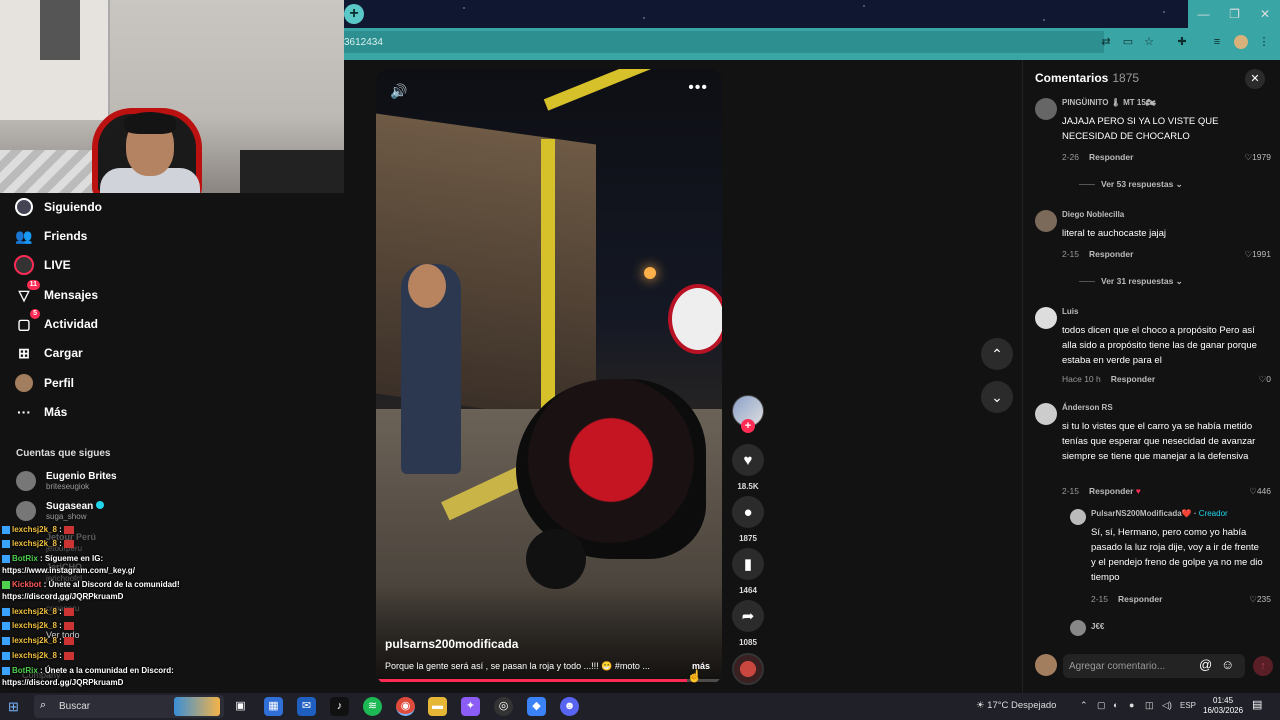 This screenshot has width=1280, height=720. Describe the element at coordinates (569, 706) in the screenshot. I see `discord-icon: ☻` at that location.